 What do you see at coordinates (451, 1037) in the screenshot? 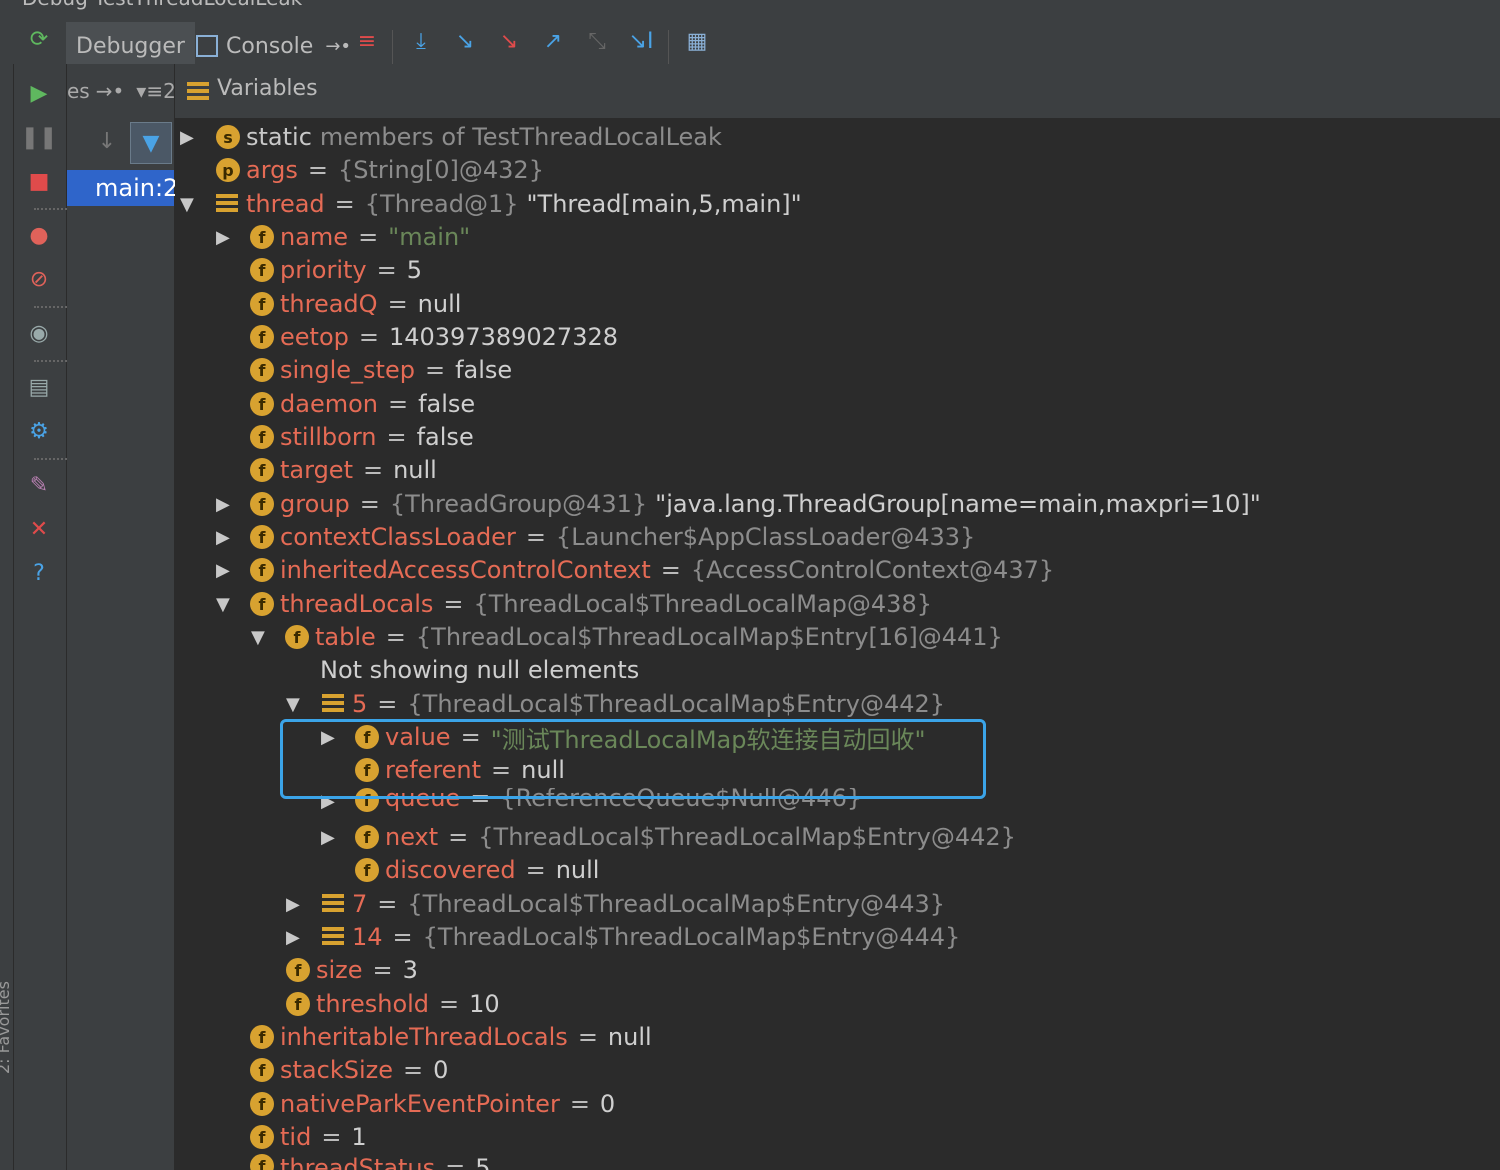
I see `tree-row-inheritable-thread-locals: f inheritableThreadLocals = null` at bounding box center [451, 1037].